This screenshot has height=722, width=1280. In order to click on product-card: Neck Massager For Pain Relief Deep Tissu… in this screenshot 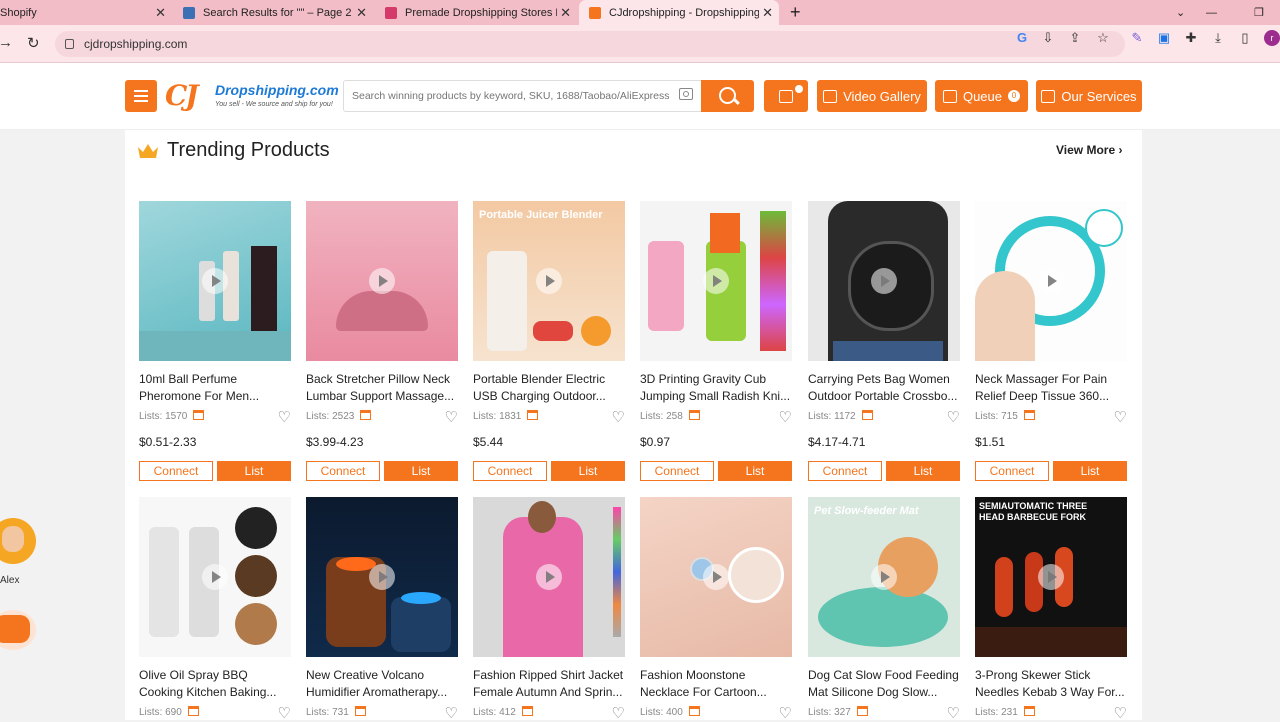, I will do `click(1051, 341)`.